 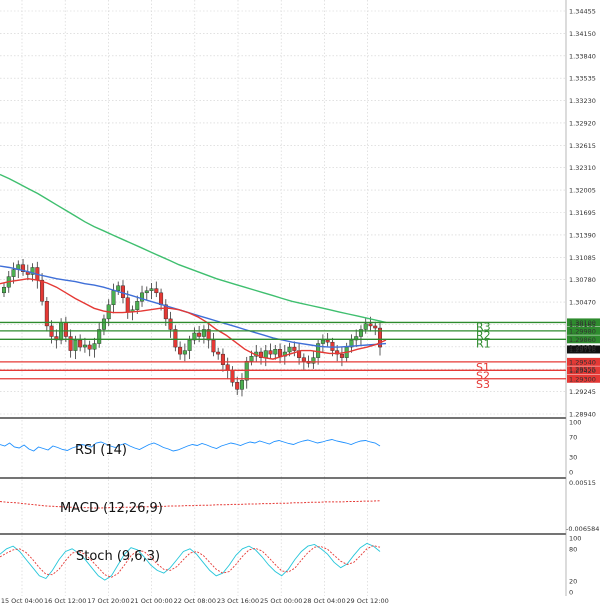 What do you see at coordinates (575, 423) in the screenshot?
I see `rsi-tick-label: 100` at bounding box center [575, 423].